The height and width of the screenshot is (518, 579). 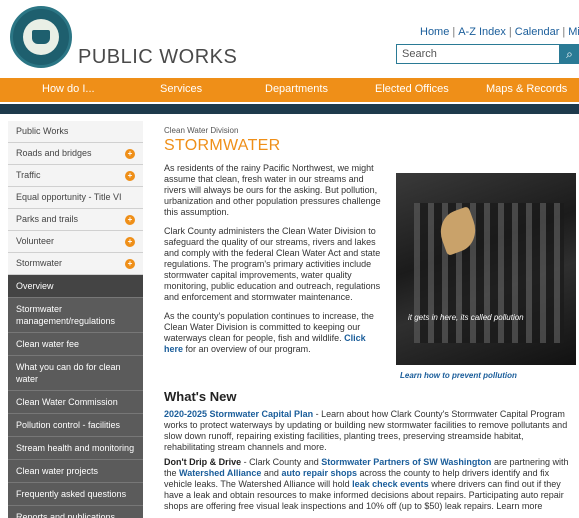 What do you see at coordinates (75, 132) in the screenshot?
I see `sidebar-item-public-works: Public Works` at bounding box center [75, 132].